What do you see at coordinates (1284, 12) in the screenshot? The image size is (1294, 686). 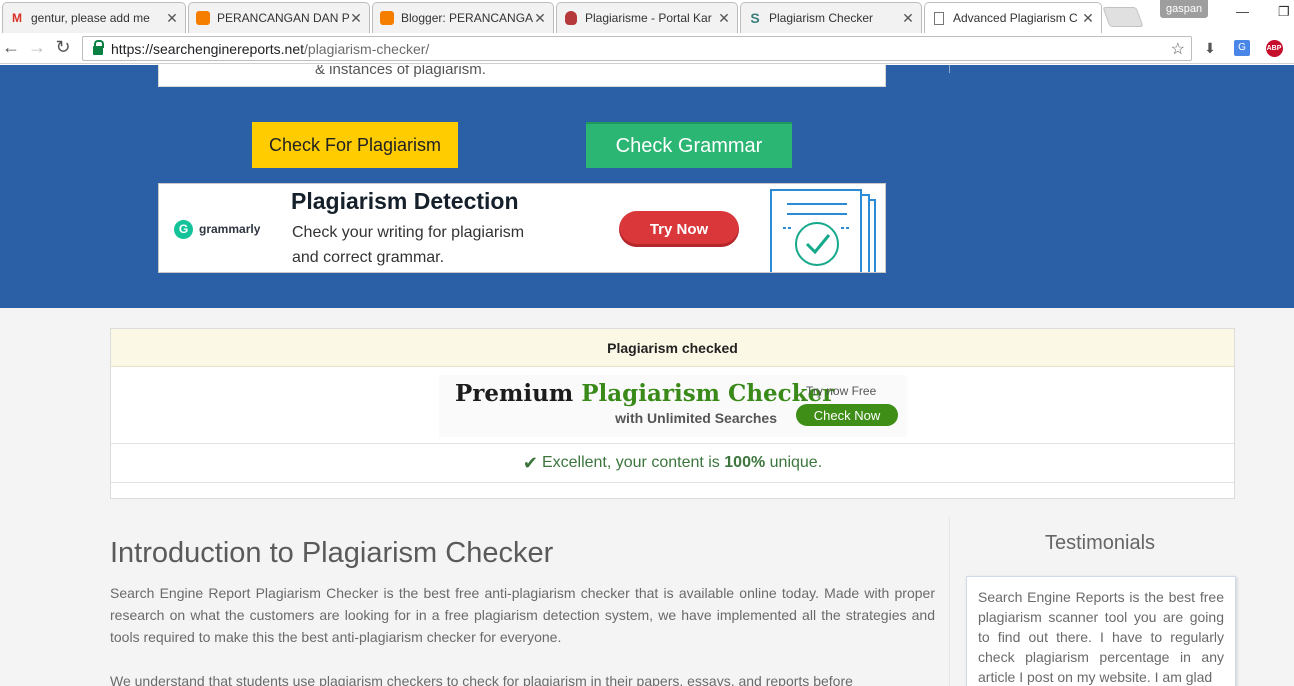 I see `restore-icon: ❐` at bounding box center [1284, 12].